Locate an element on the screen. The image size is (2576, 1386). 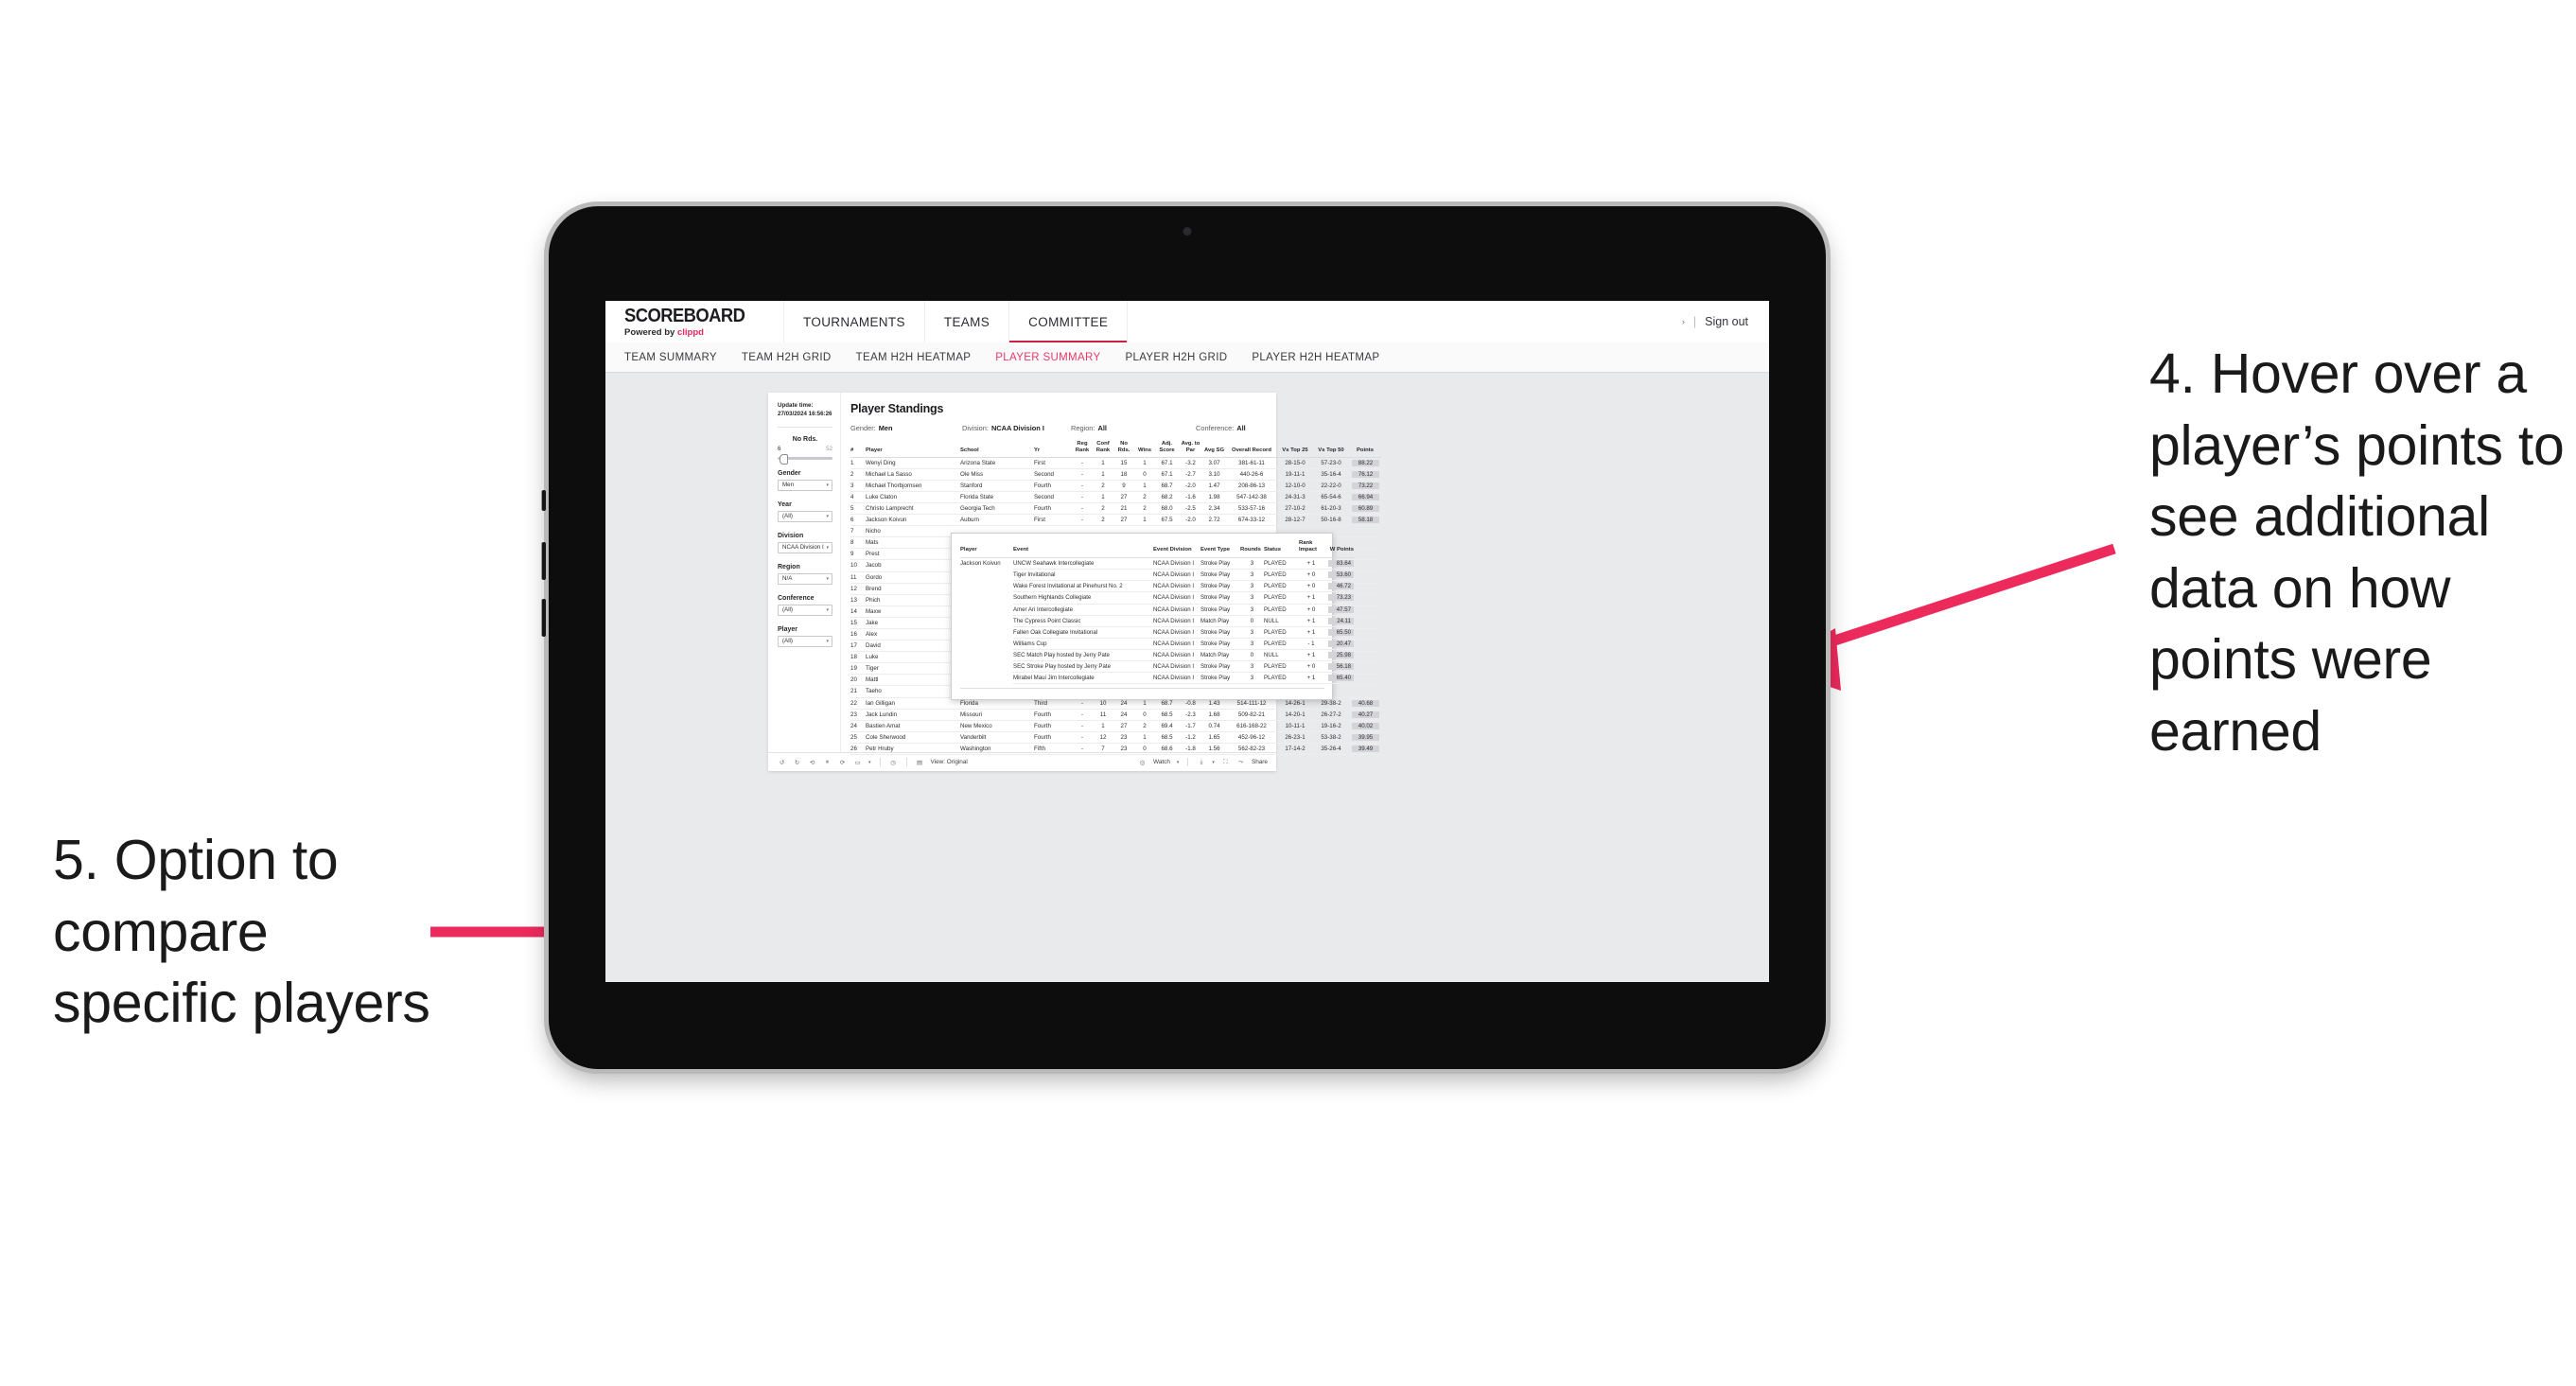
view-original-icon: ▤ is located at coordinates (920, 762).